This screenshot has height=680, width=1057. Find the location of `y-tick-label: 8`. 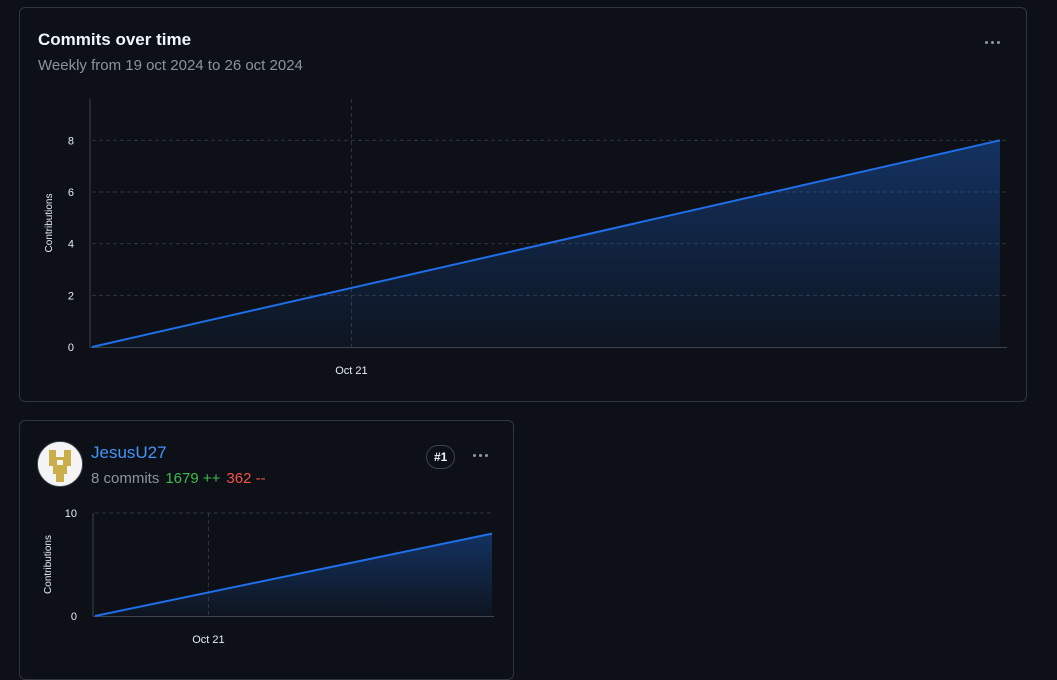

y-tick-label: 8 is located at coordinates (71, 141).